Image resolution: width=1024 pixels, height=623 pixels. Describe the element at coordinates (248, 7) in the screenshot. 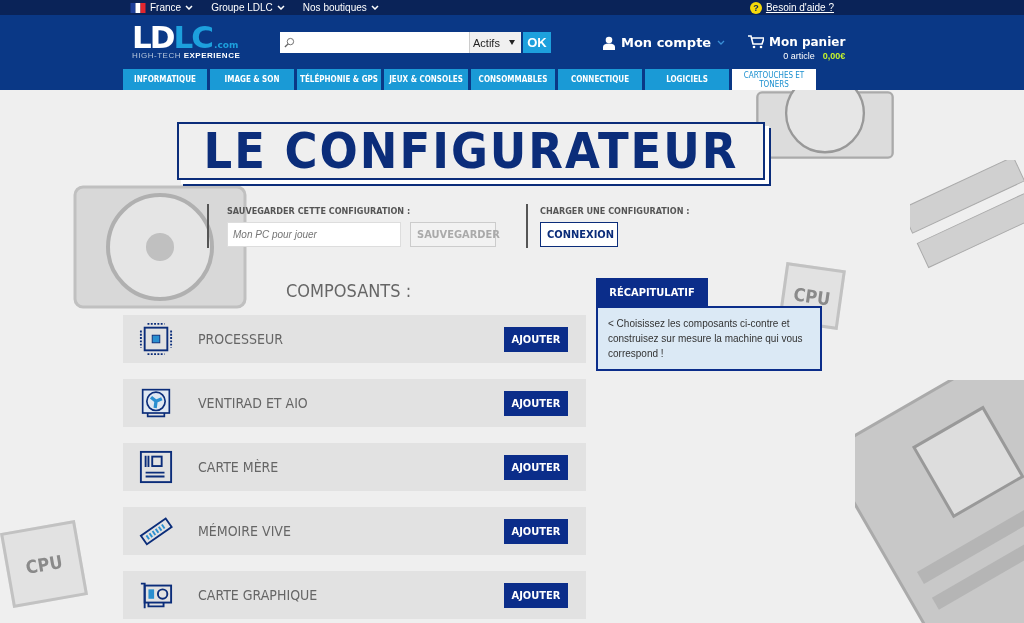

I see `top-menu-link: Groupe LDLC` at that location.